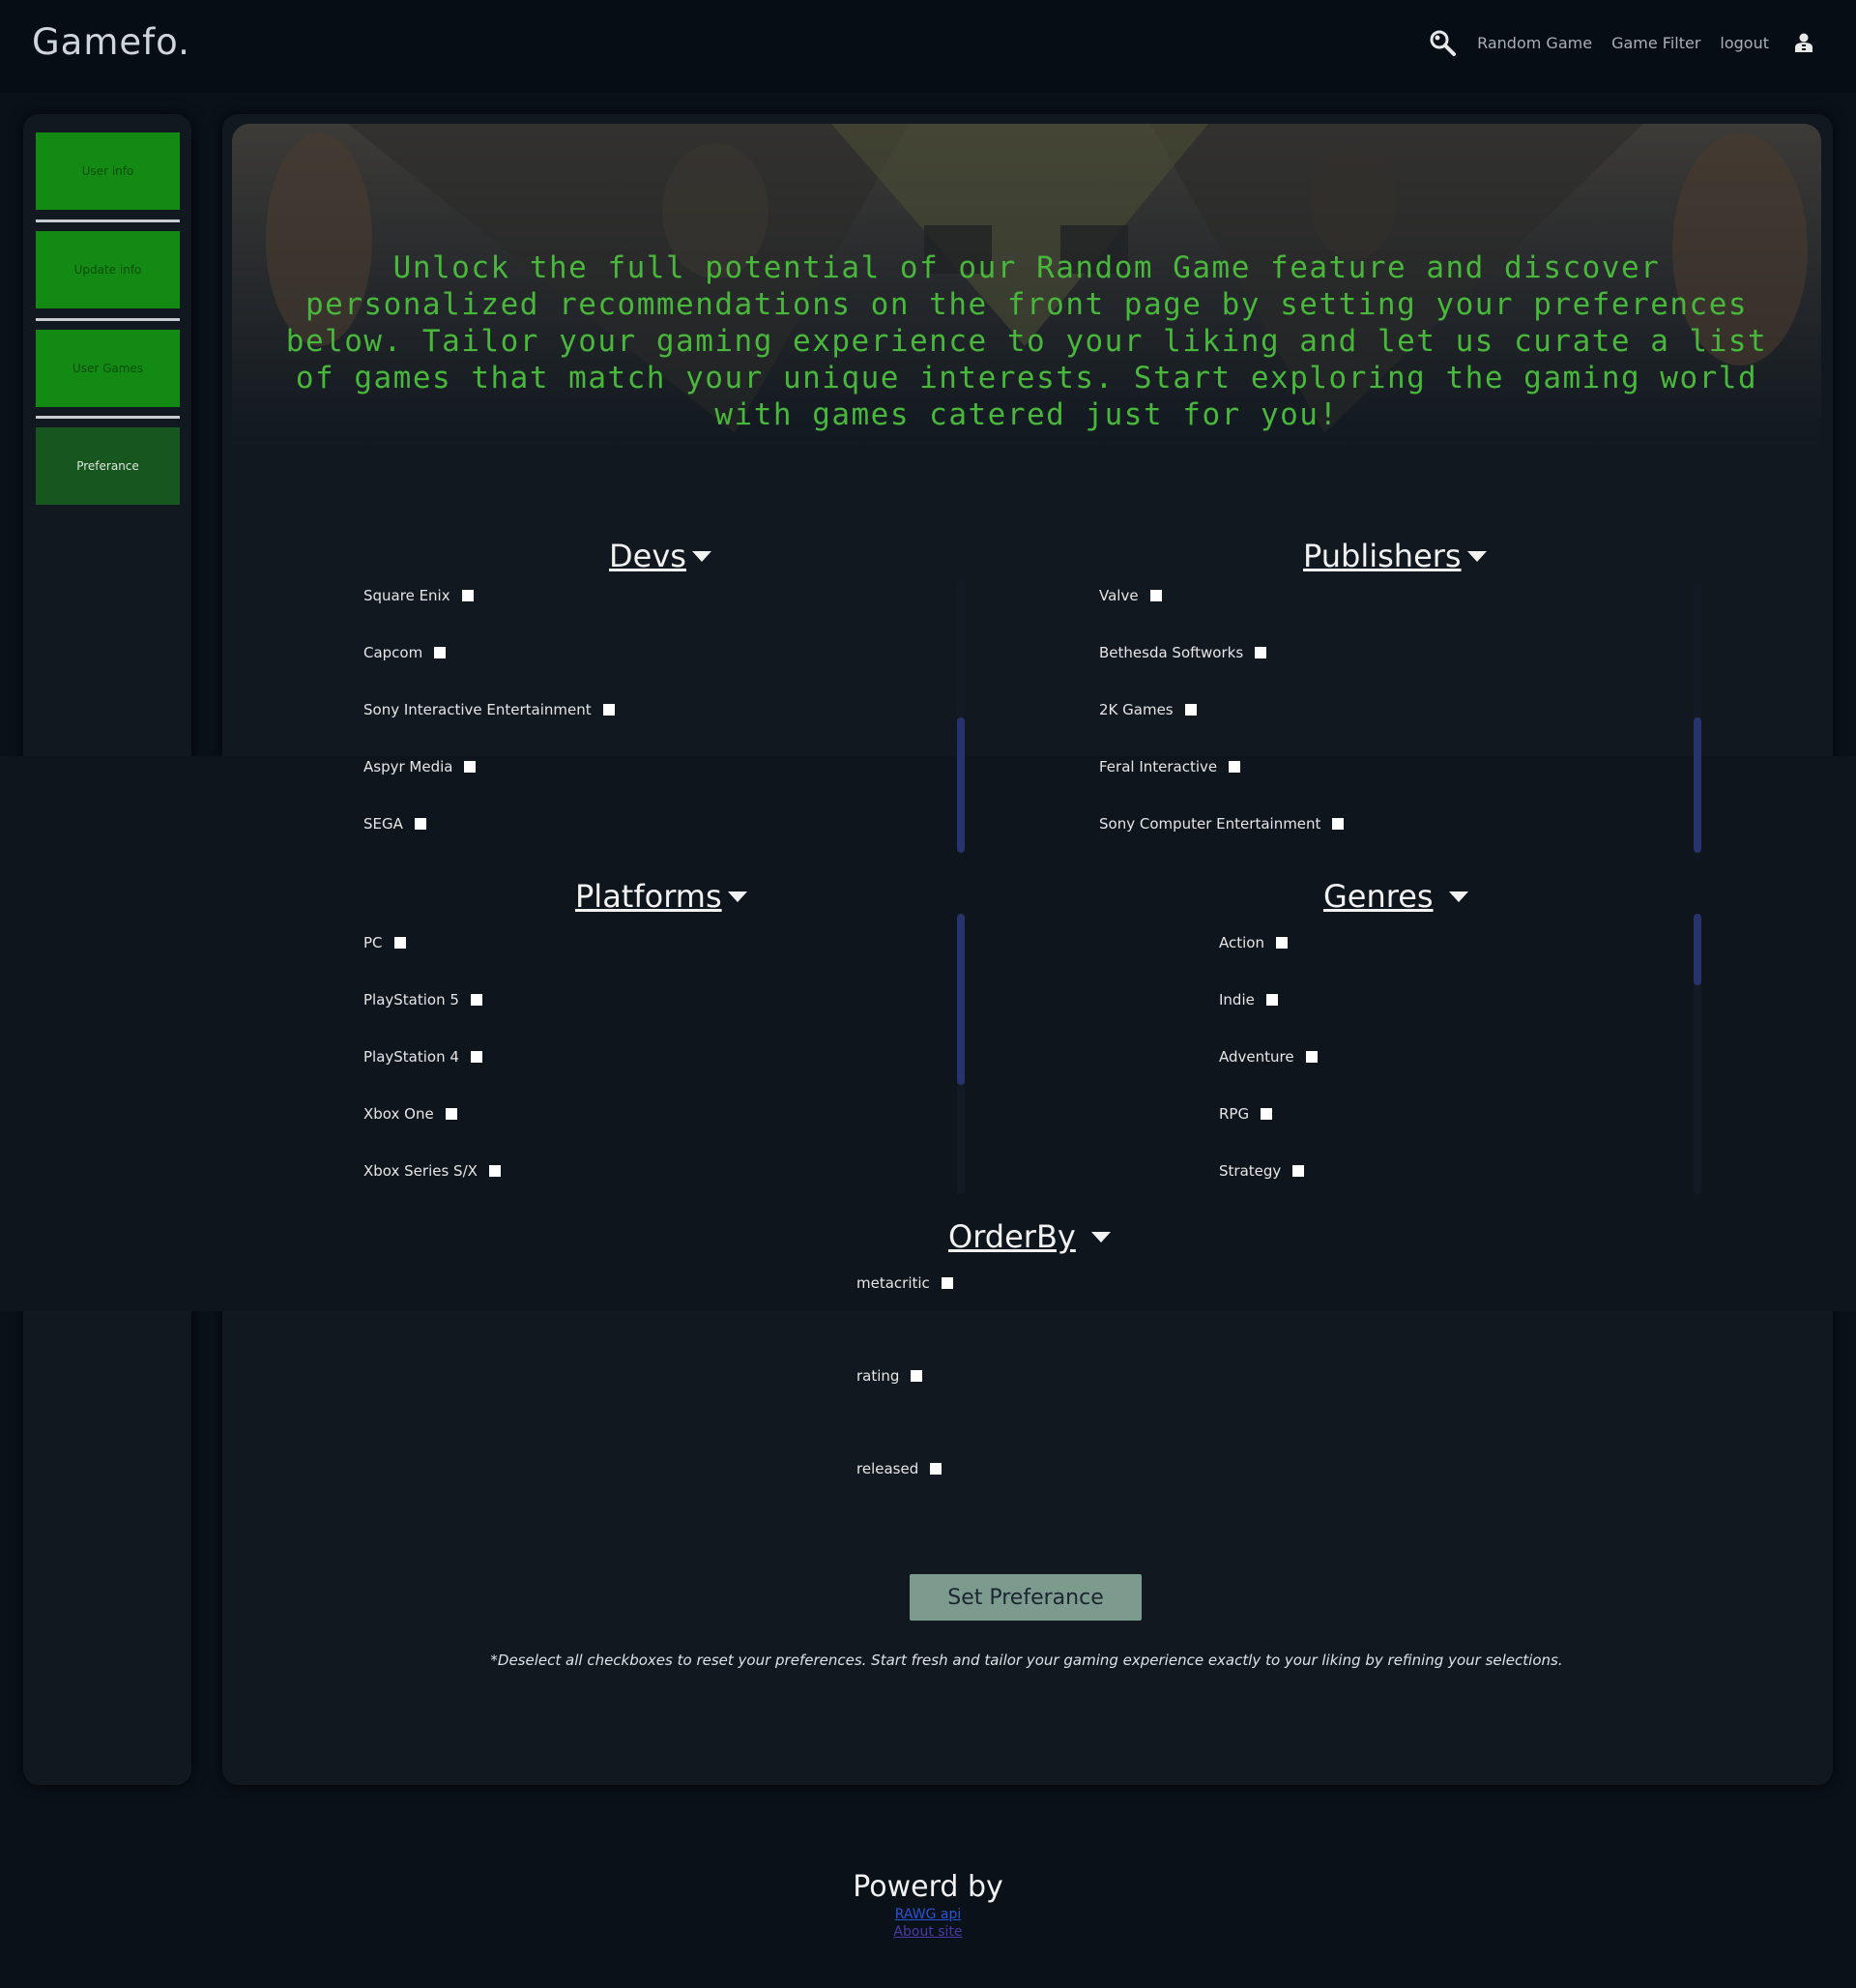  I want to click on footer-title: Powerd by, so click(928, 1887).